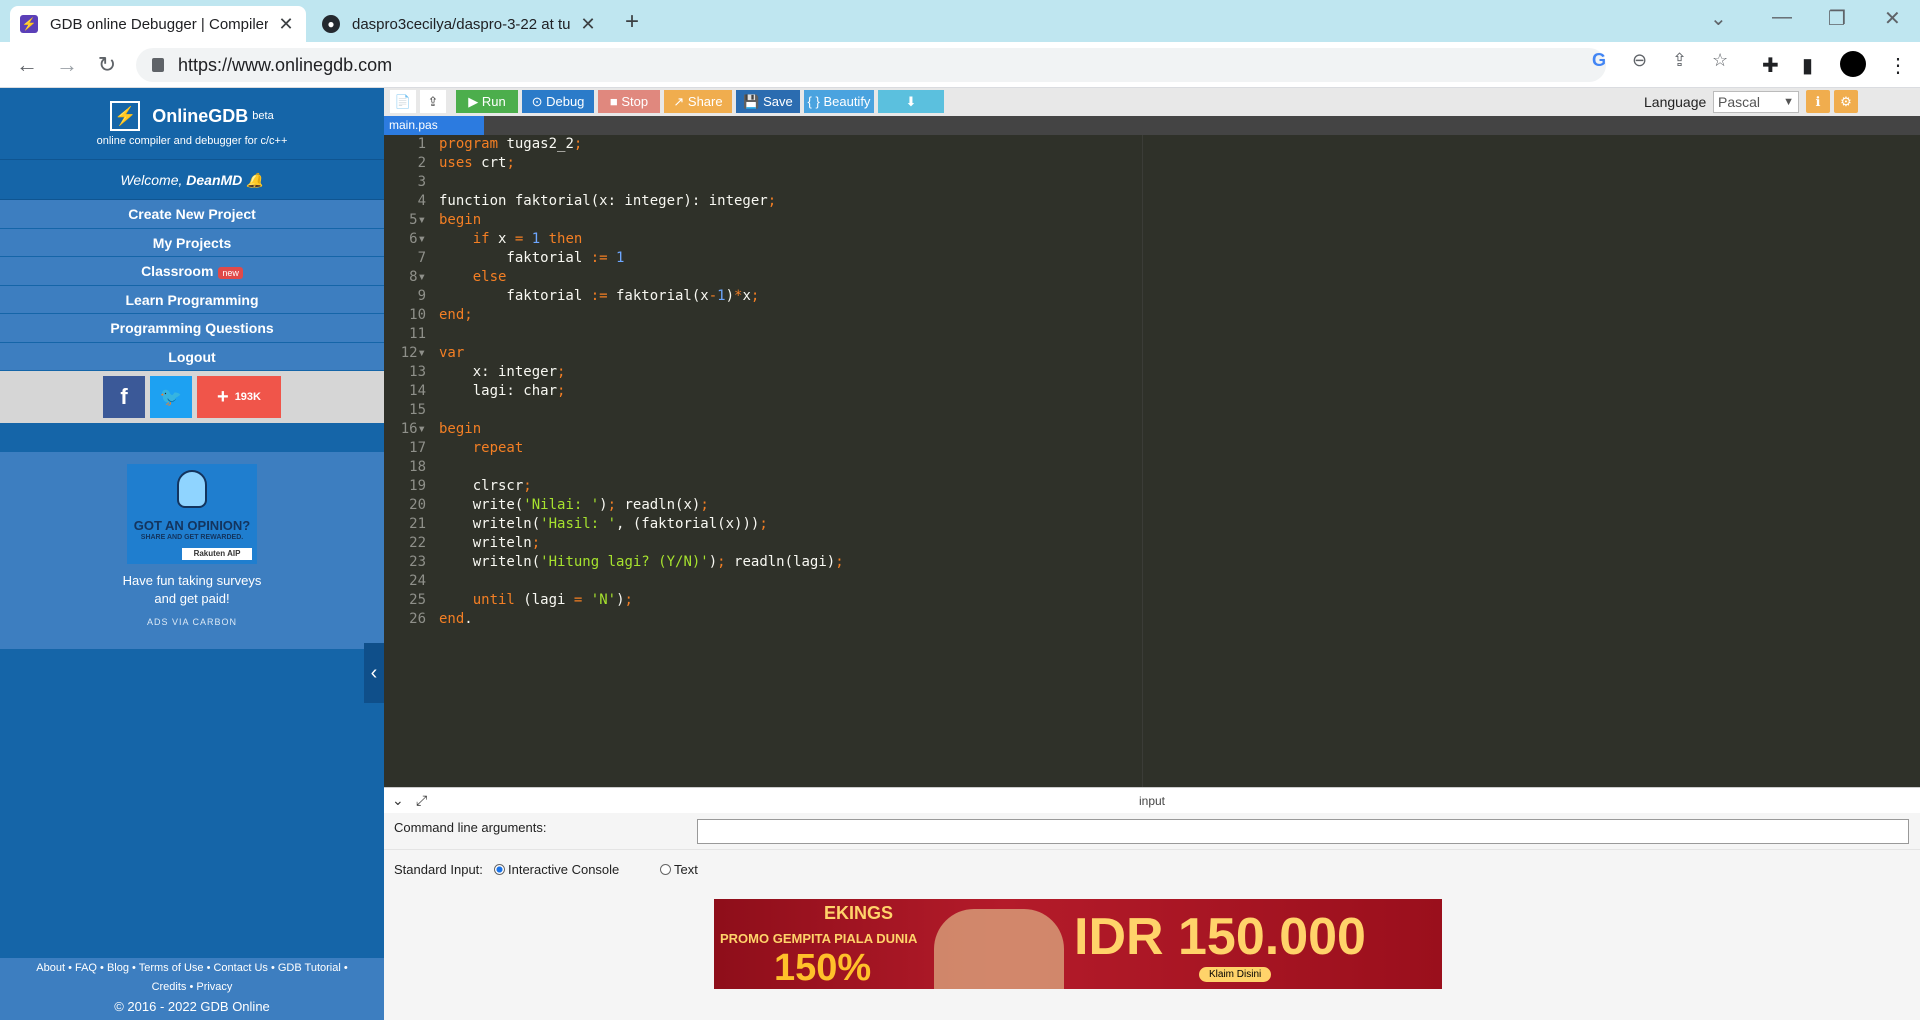 This screenshot has width=1920, height=1020. What do you see at coordinates (641, 163) in the screenshot?
I see `code-line: uses crt;` at bounding box center [641, 163].